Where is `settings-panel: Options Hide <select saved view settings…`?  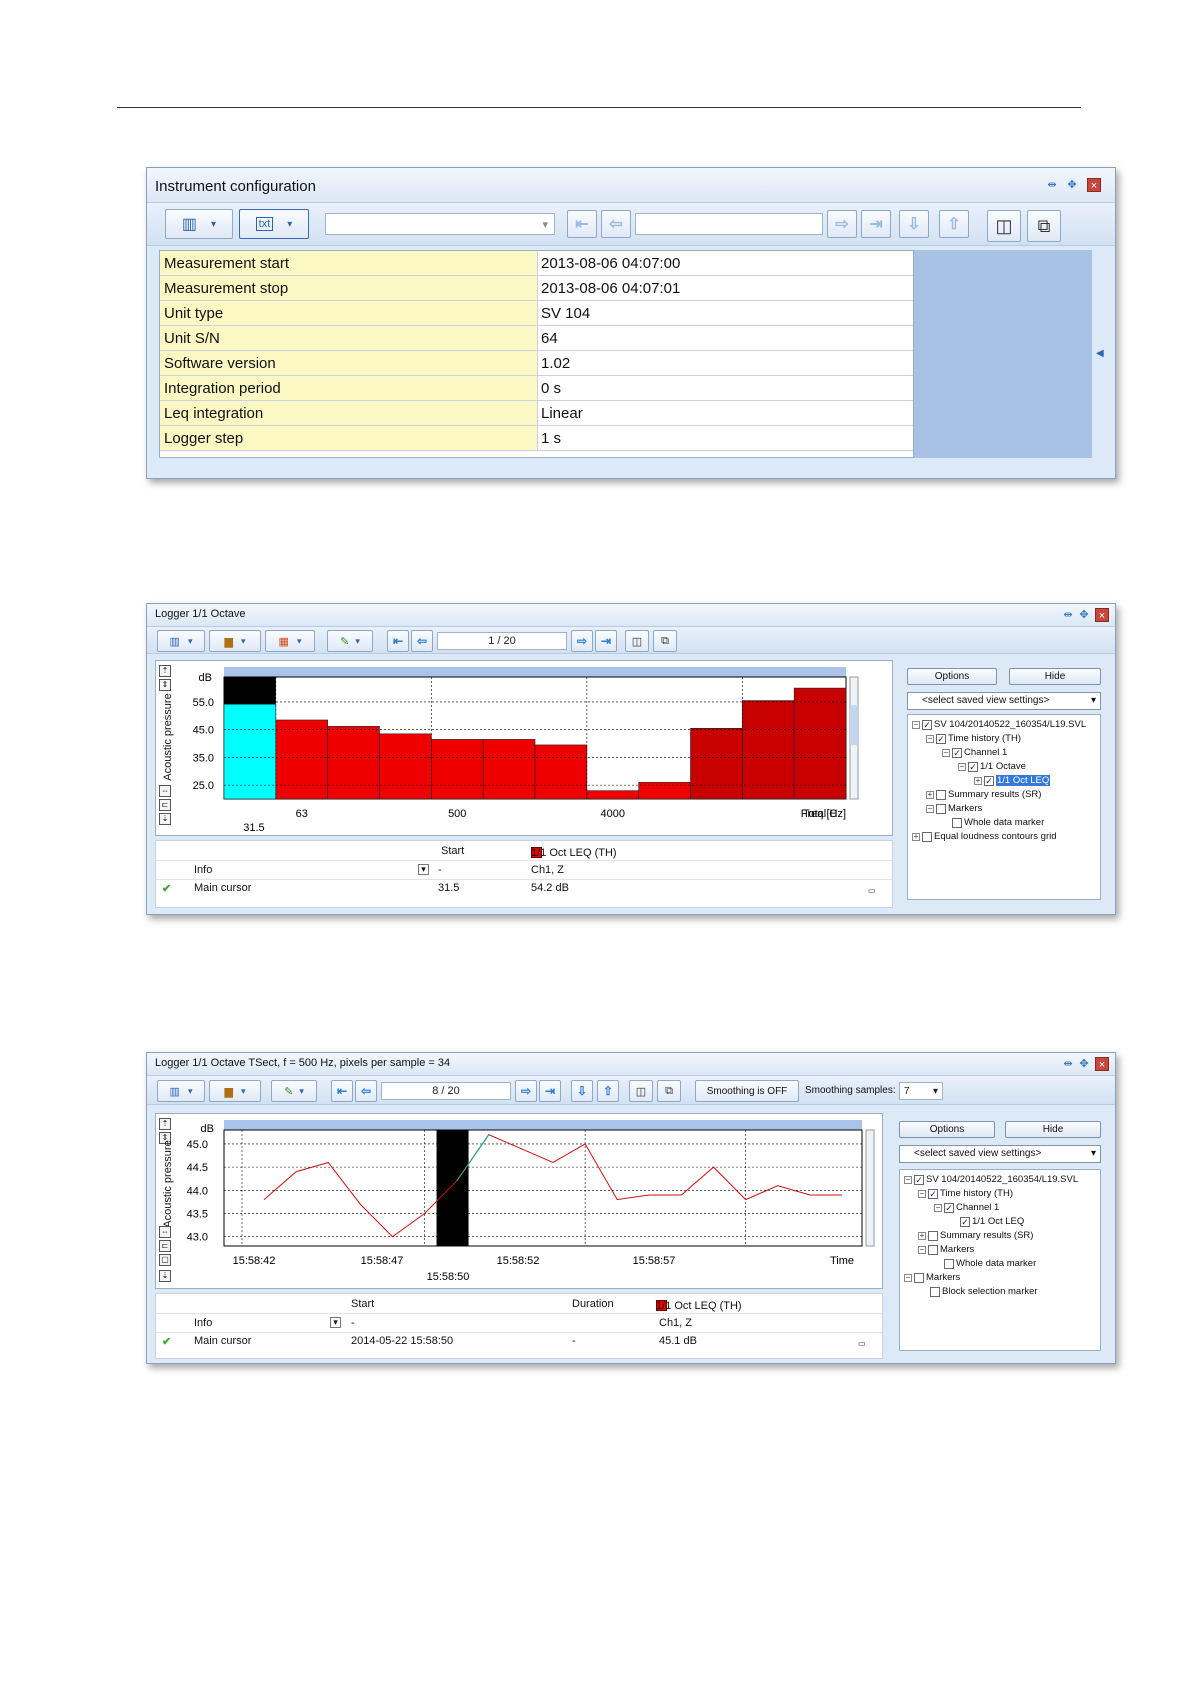
settings-panel: Options Hide <select saved view settings… is located at coordinates (1000, 1236).